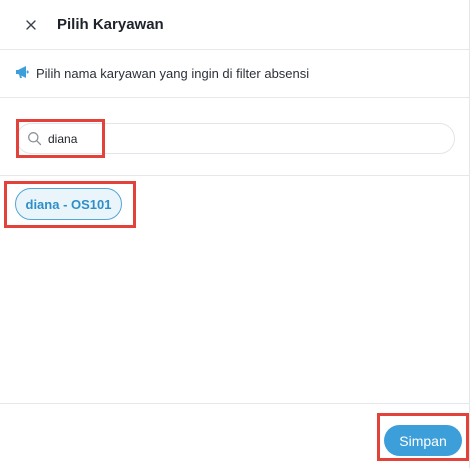 Image resolution: width=470 pixels, height=468 pixels. Describe the element at coordinates (35, 139) in the screenshot. I see `search-icon` at that location.